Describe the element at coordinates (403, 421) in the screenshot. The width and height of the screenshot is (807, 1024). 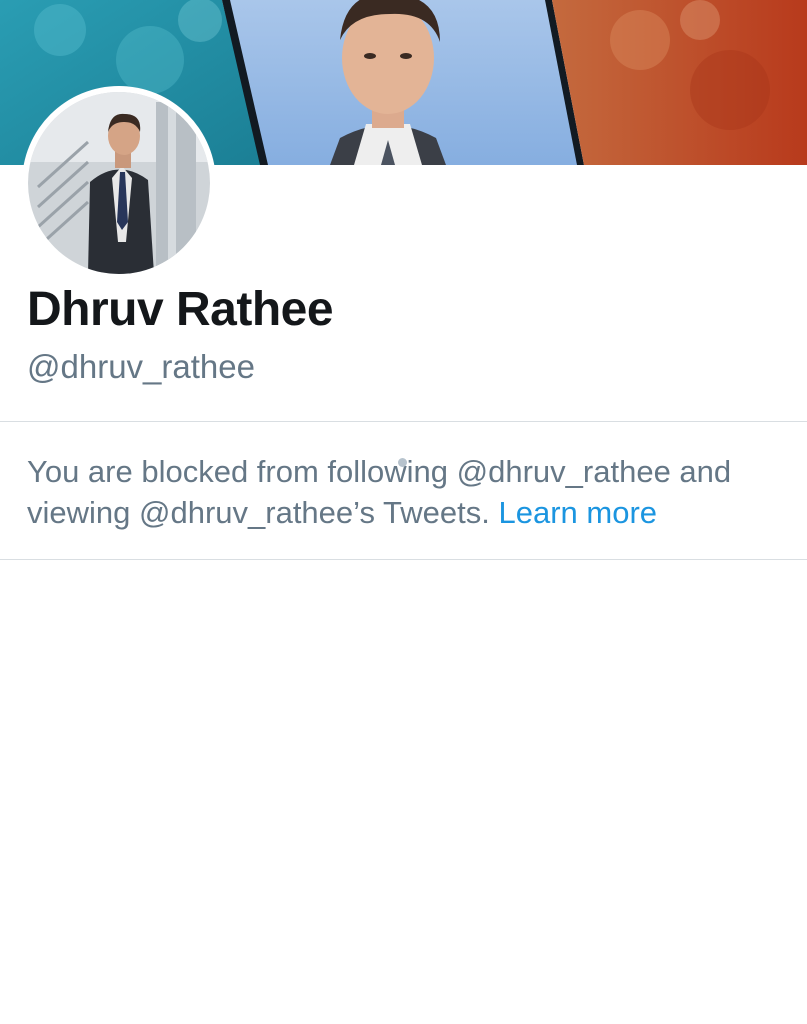
I see `divider-top` at that location.